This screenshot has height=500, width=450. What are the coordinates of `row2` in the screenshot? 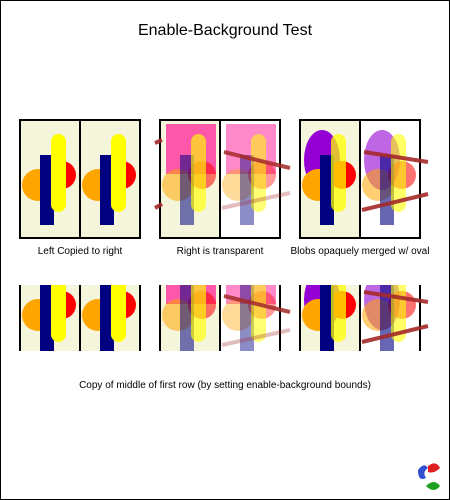 It's located at (224, 318).